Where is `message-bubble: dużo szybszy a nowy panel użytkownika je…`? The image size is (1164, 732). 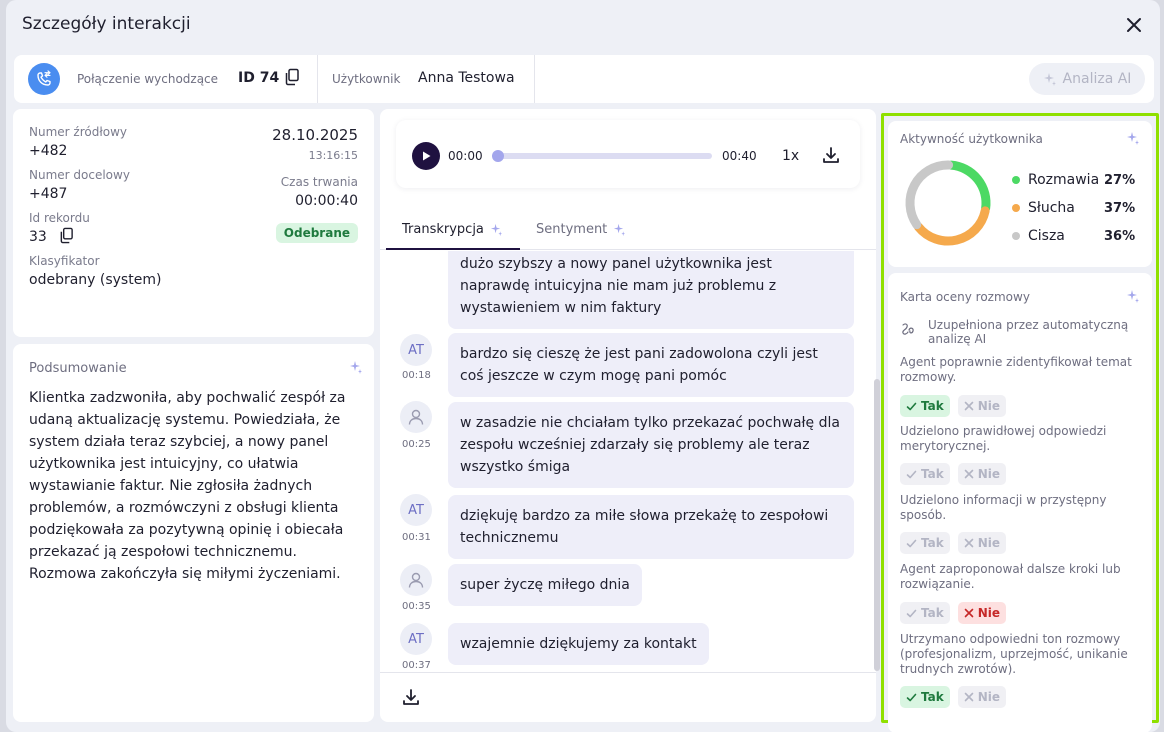 message-bubble: dużo szybszy a nowy panel użytkownika je… is located at coordinates (651, 290).